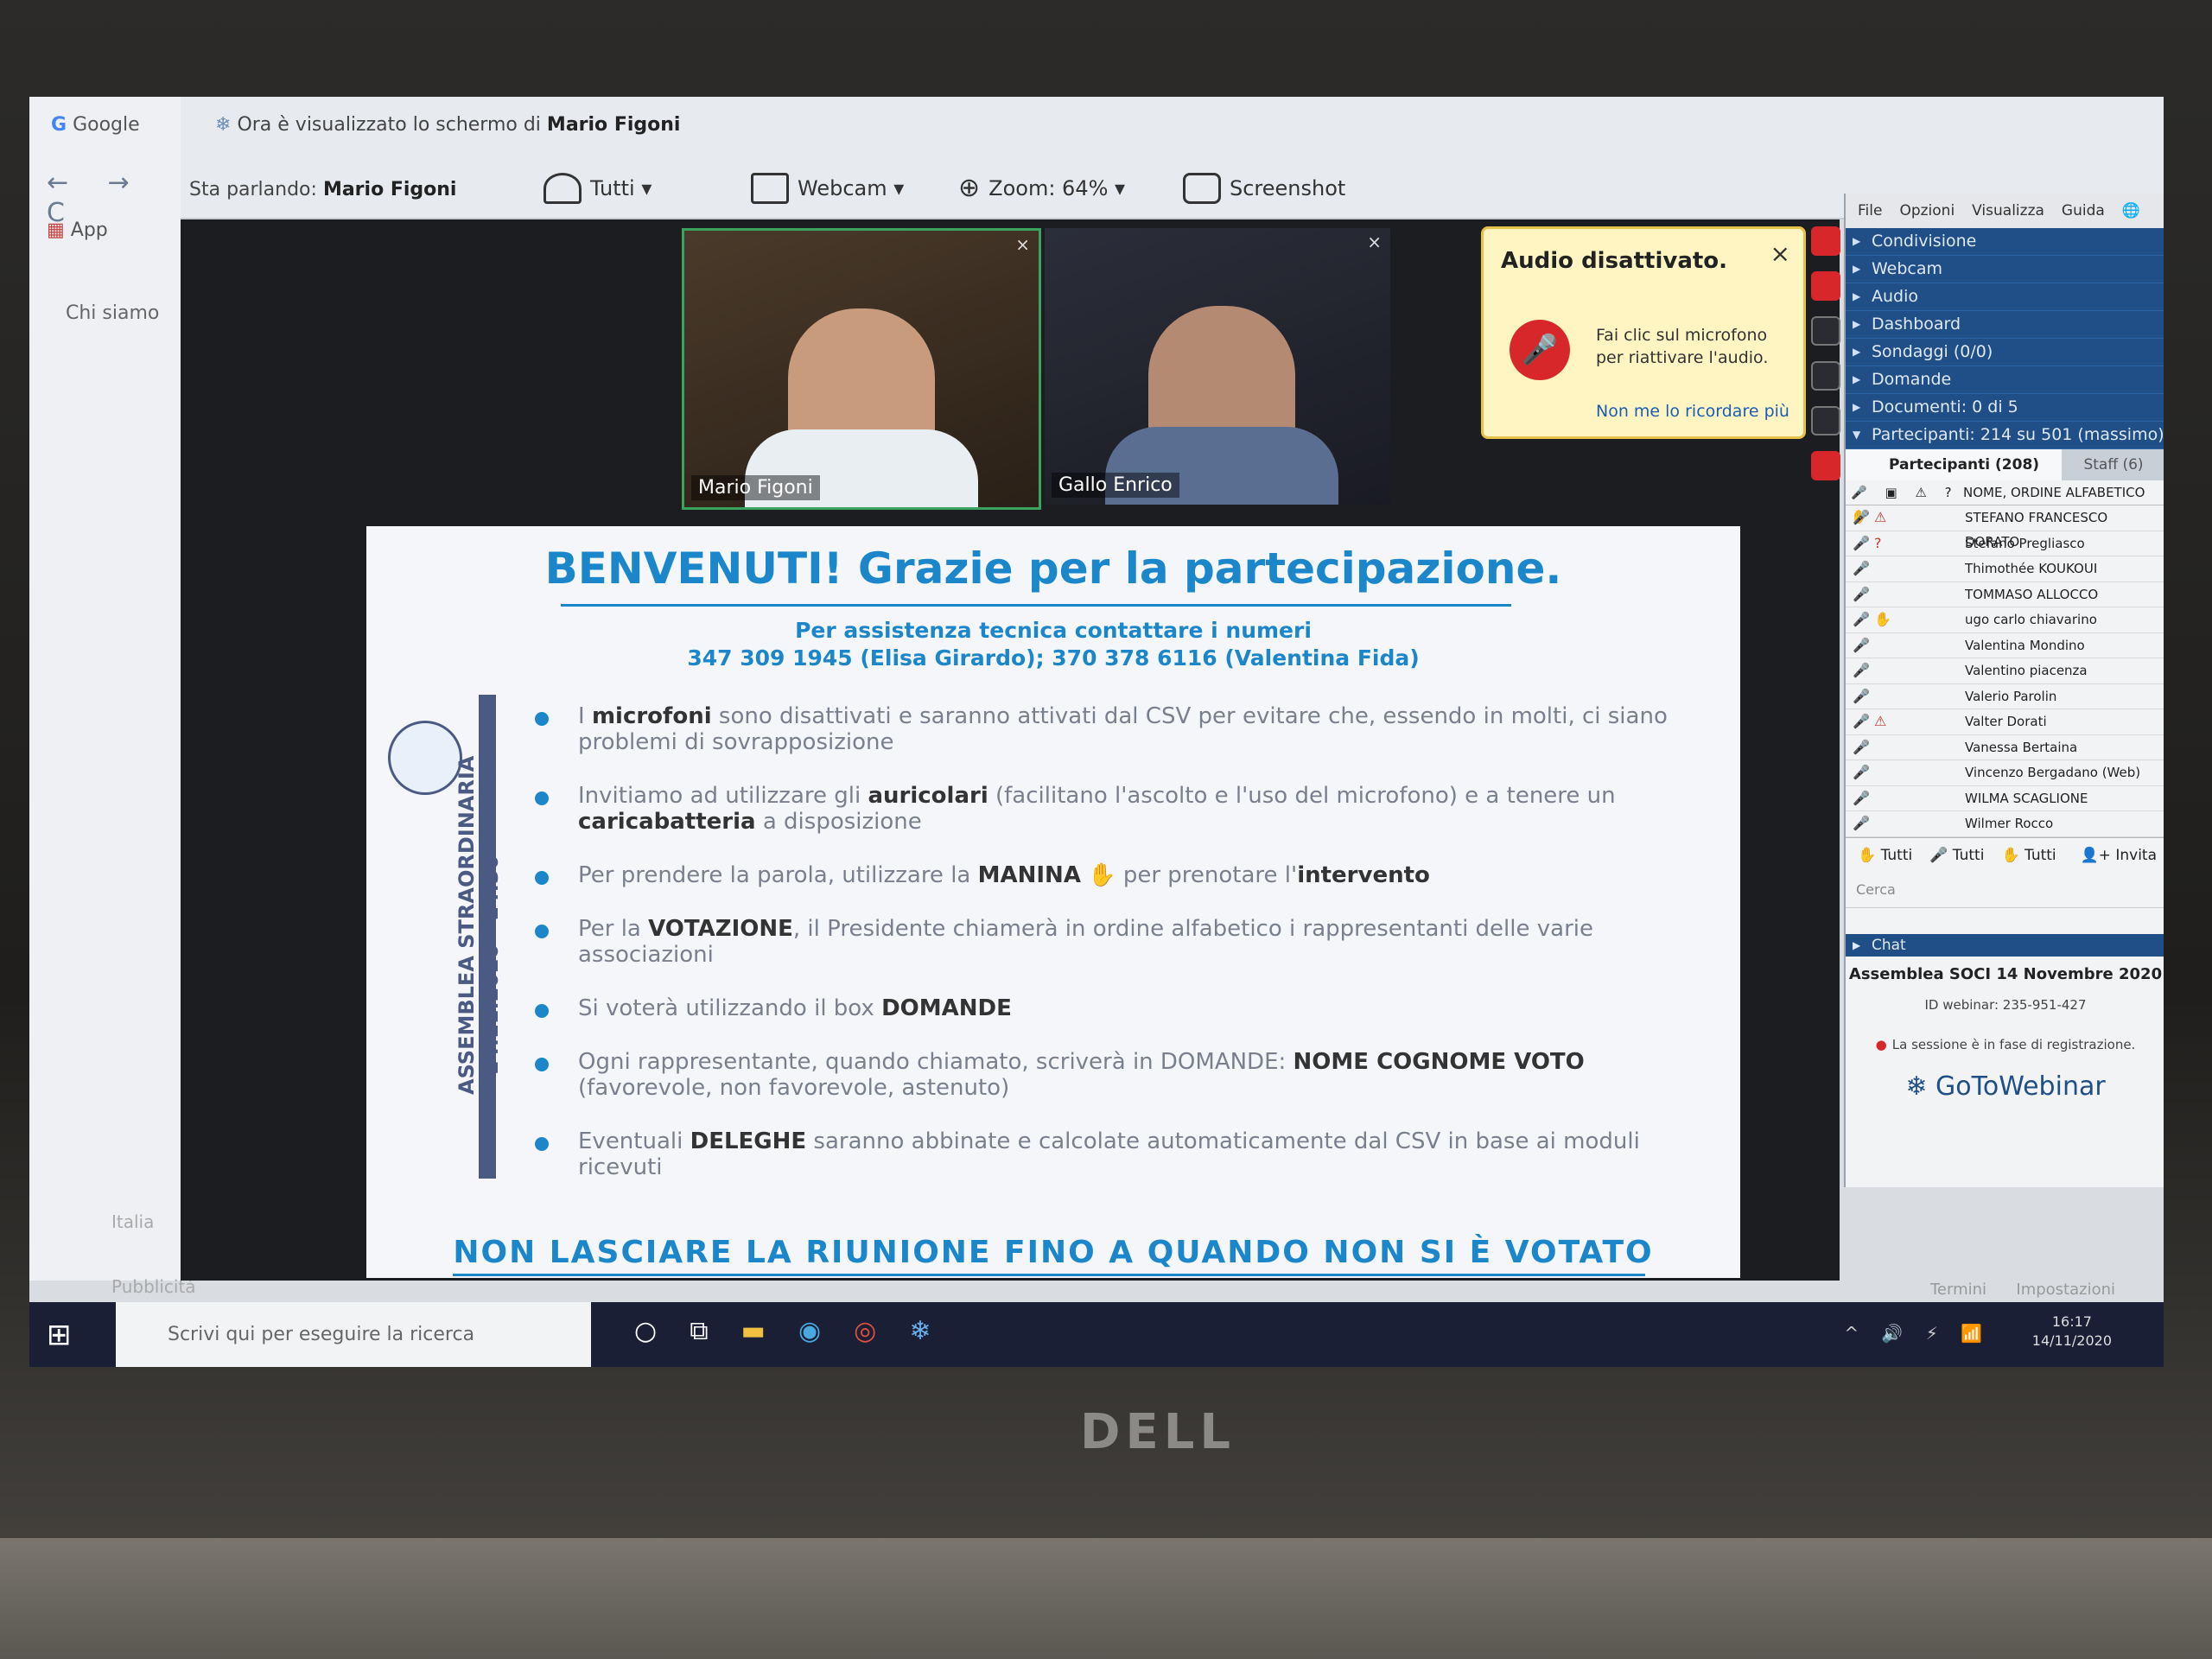 This screenshot has width=2212, height=1659. Describe the element at coordinates (2065, 1290) in the screenshot. I see `link-impostazioni: Impostazioni` at that location.